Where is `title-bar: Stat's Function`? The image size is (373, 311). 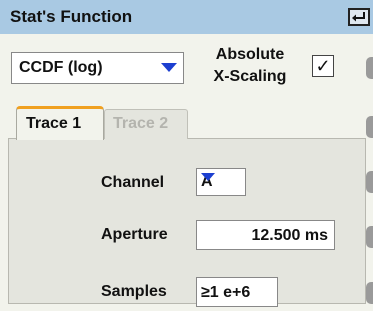
title-bar: Stat's Function is located at coordinates (186, 17).